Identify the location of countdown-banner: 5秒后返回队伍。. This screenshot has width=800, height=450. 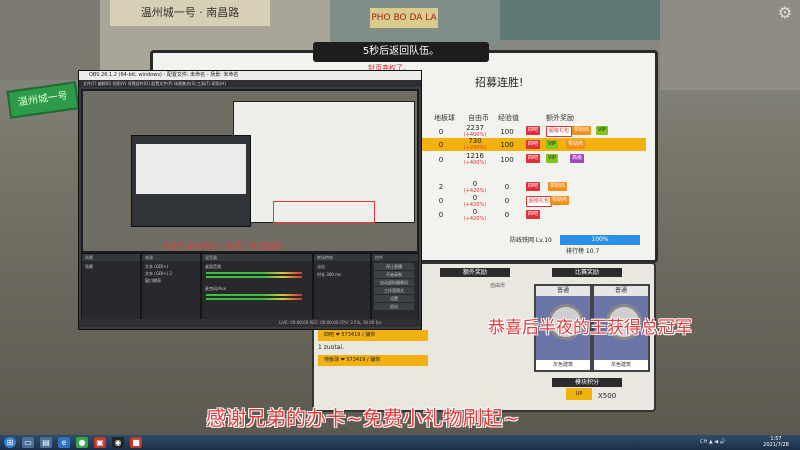
(401, 52).